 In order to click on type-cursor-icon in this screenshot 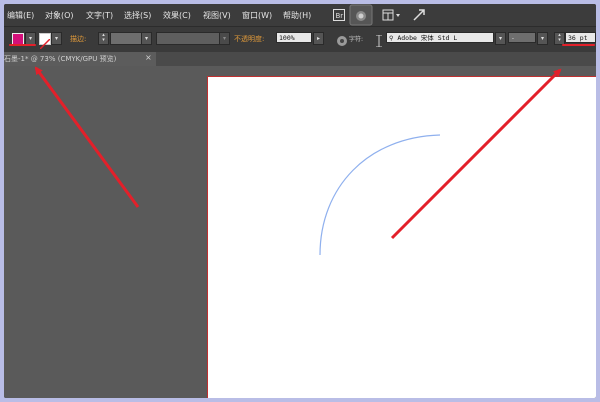, I will do `click(379, 41)`.